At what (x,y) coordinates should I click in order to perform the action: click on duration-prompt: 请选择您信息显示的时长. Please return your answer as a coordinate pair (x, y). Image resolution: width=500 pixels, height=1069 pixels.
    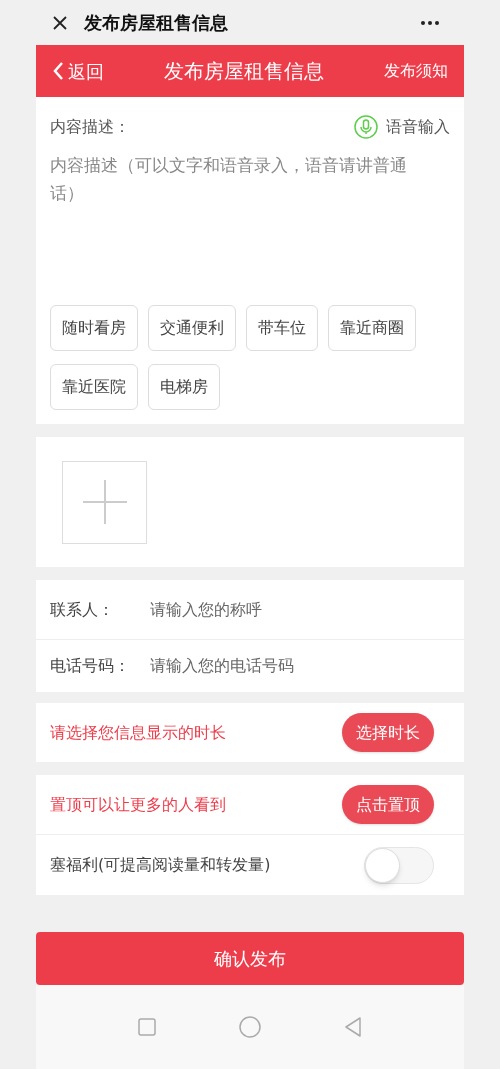
    Looking at the image, I should click on (138, 732).